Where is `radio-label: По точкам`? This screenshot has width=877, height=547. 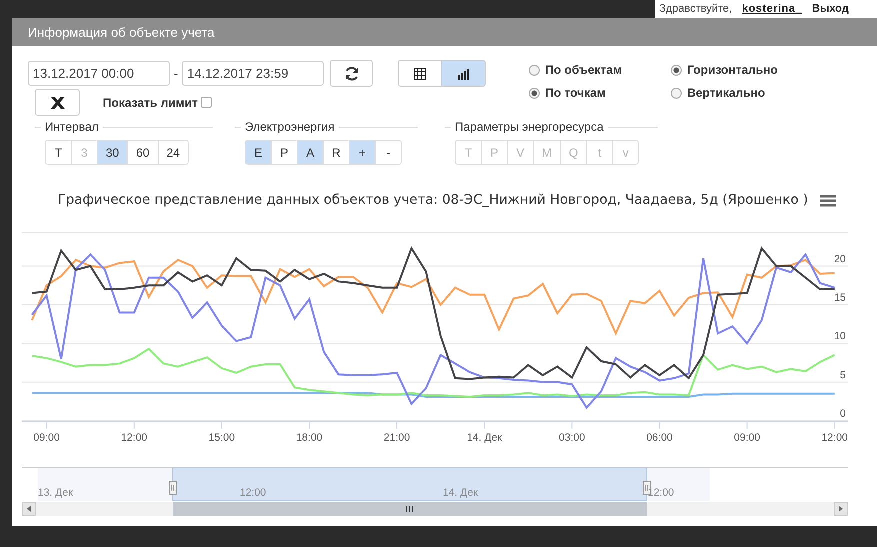 radio-label: По точкам is located at coordinates (575, 93).